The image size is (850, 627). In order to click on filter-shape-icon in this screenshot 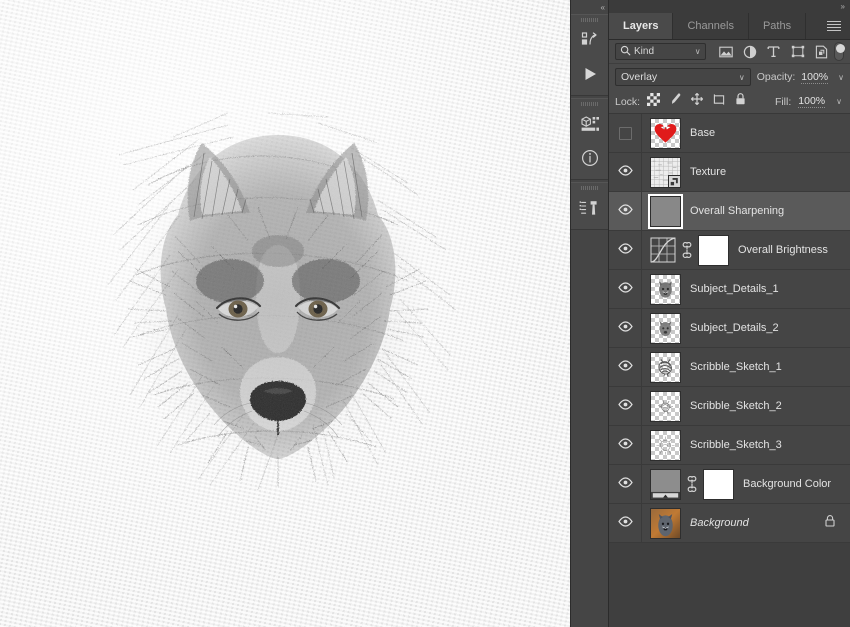, I will do `click(798, 52)`.